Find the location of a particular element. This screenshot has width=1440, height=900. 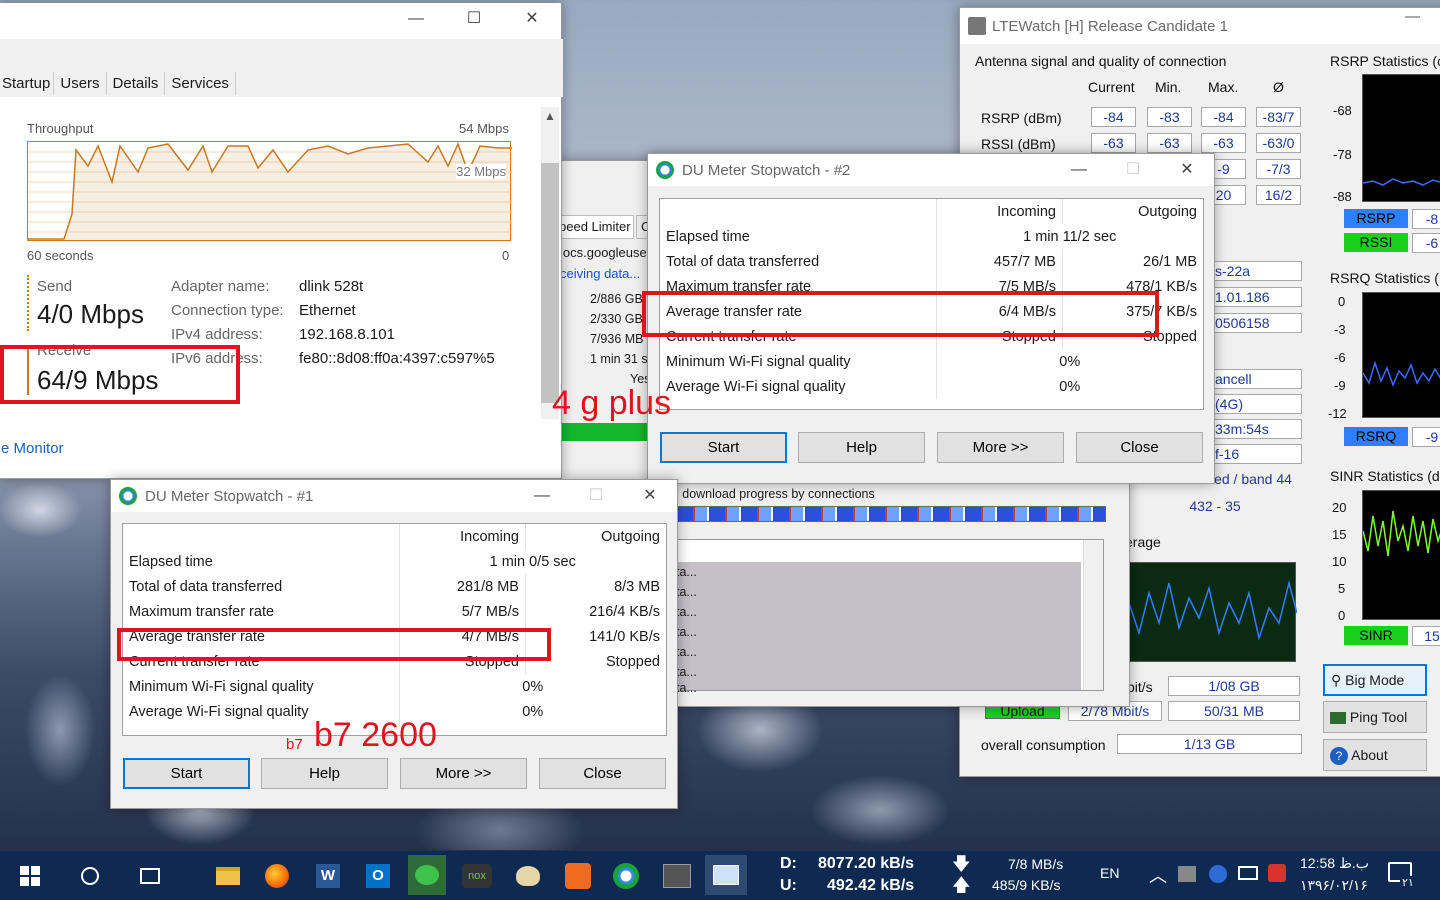

network-tray-icon is located at coordinates (1248, 873).